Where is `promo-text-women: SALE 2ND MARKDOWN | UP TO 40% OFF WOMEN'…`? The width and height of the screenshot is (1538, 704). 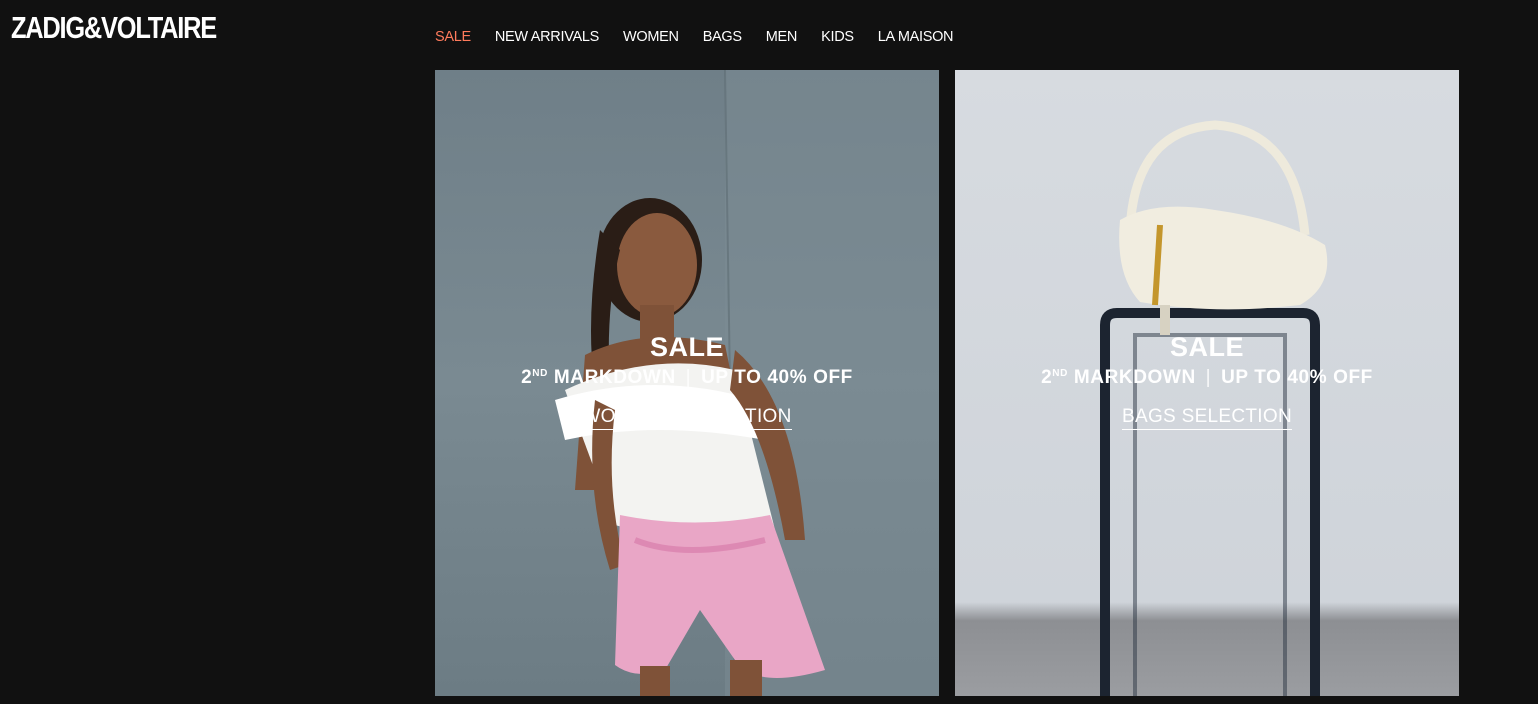
promo-text-women: SALE 2ND MARKDOWN | UP TO 40% OFF WOMEN'… is located at coordinates (687, 381).